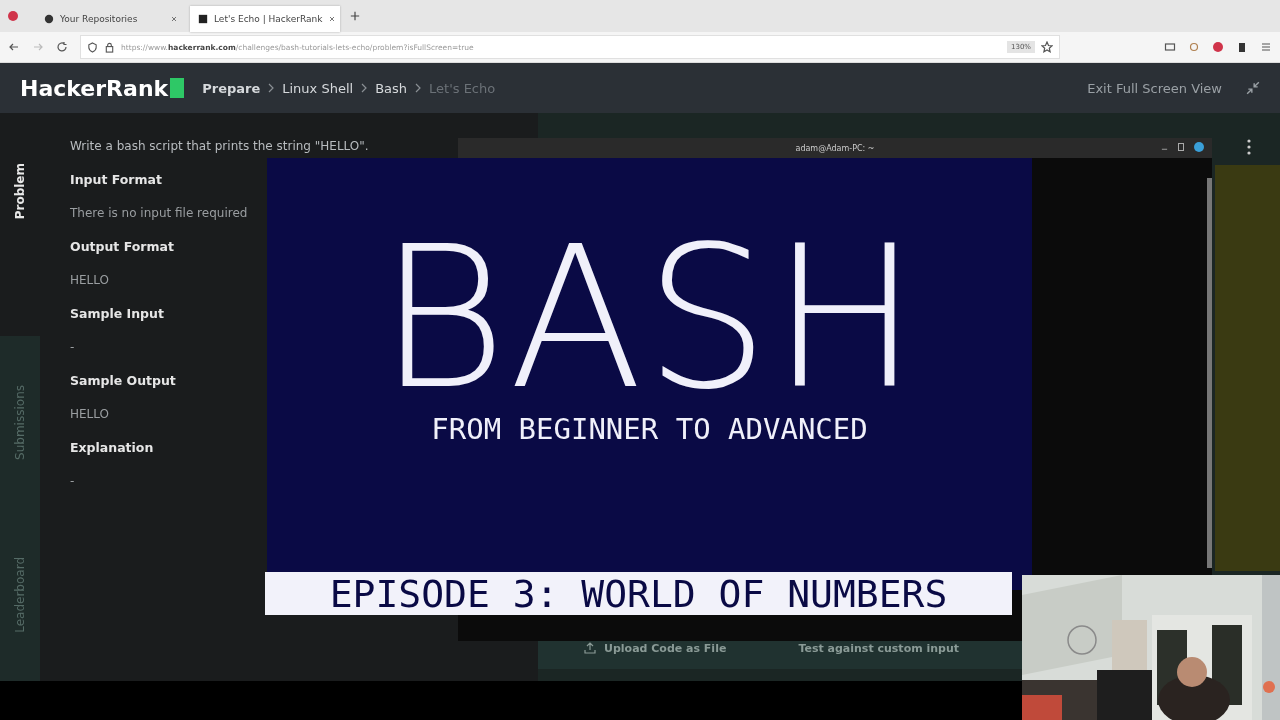  I want to click on logo-text: HackerRank, so click(94, 88).